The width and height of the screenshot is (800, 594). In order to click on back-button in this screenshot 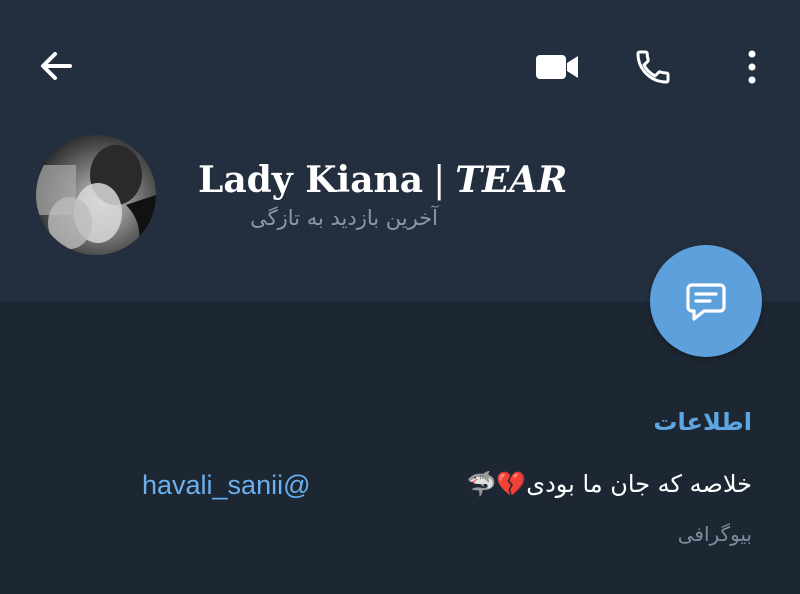, I will do `click(56, 66)`.